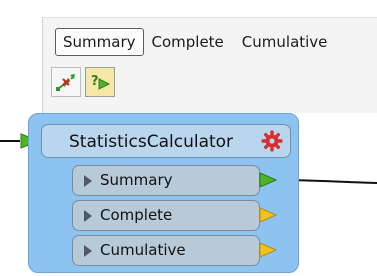  I want to click on tab-cumulative: Cumulative, so click(285, 42).